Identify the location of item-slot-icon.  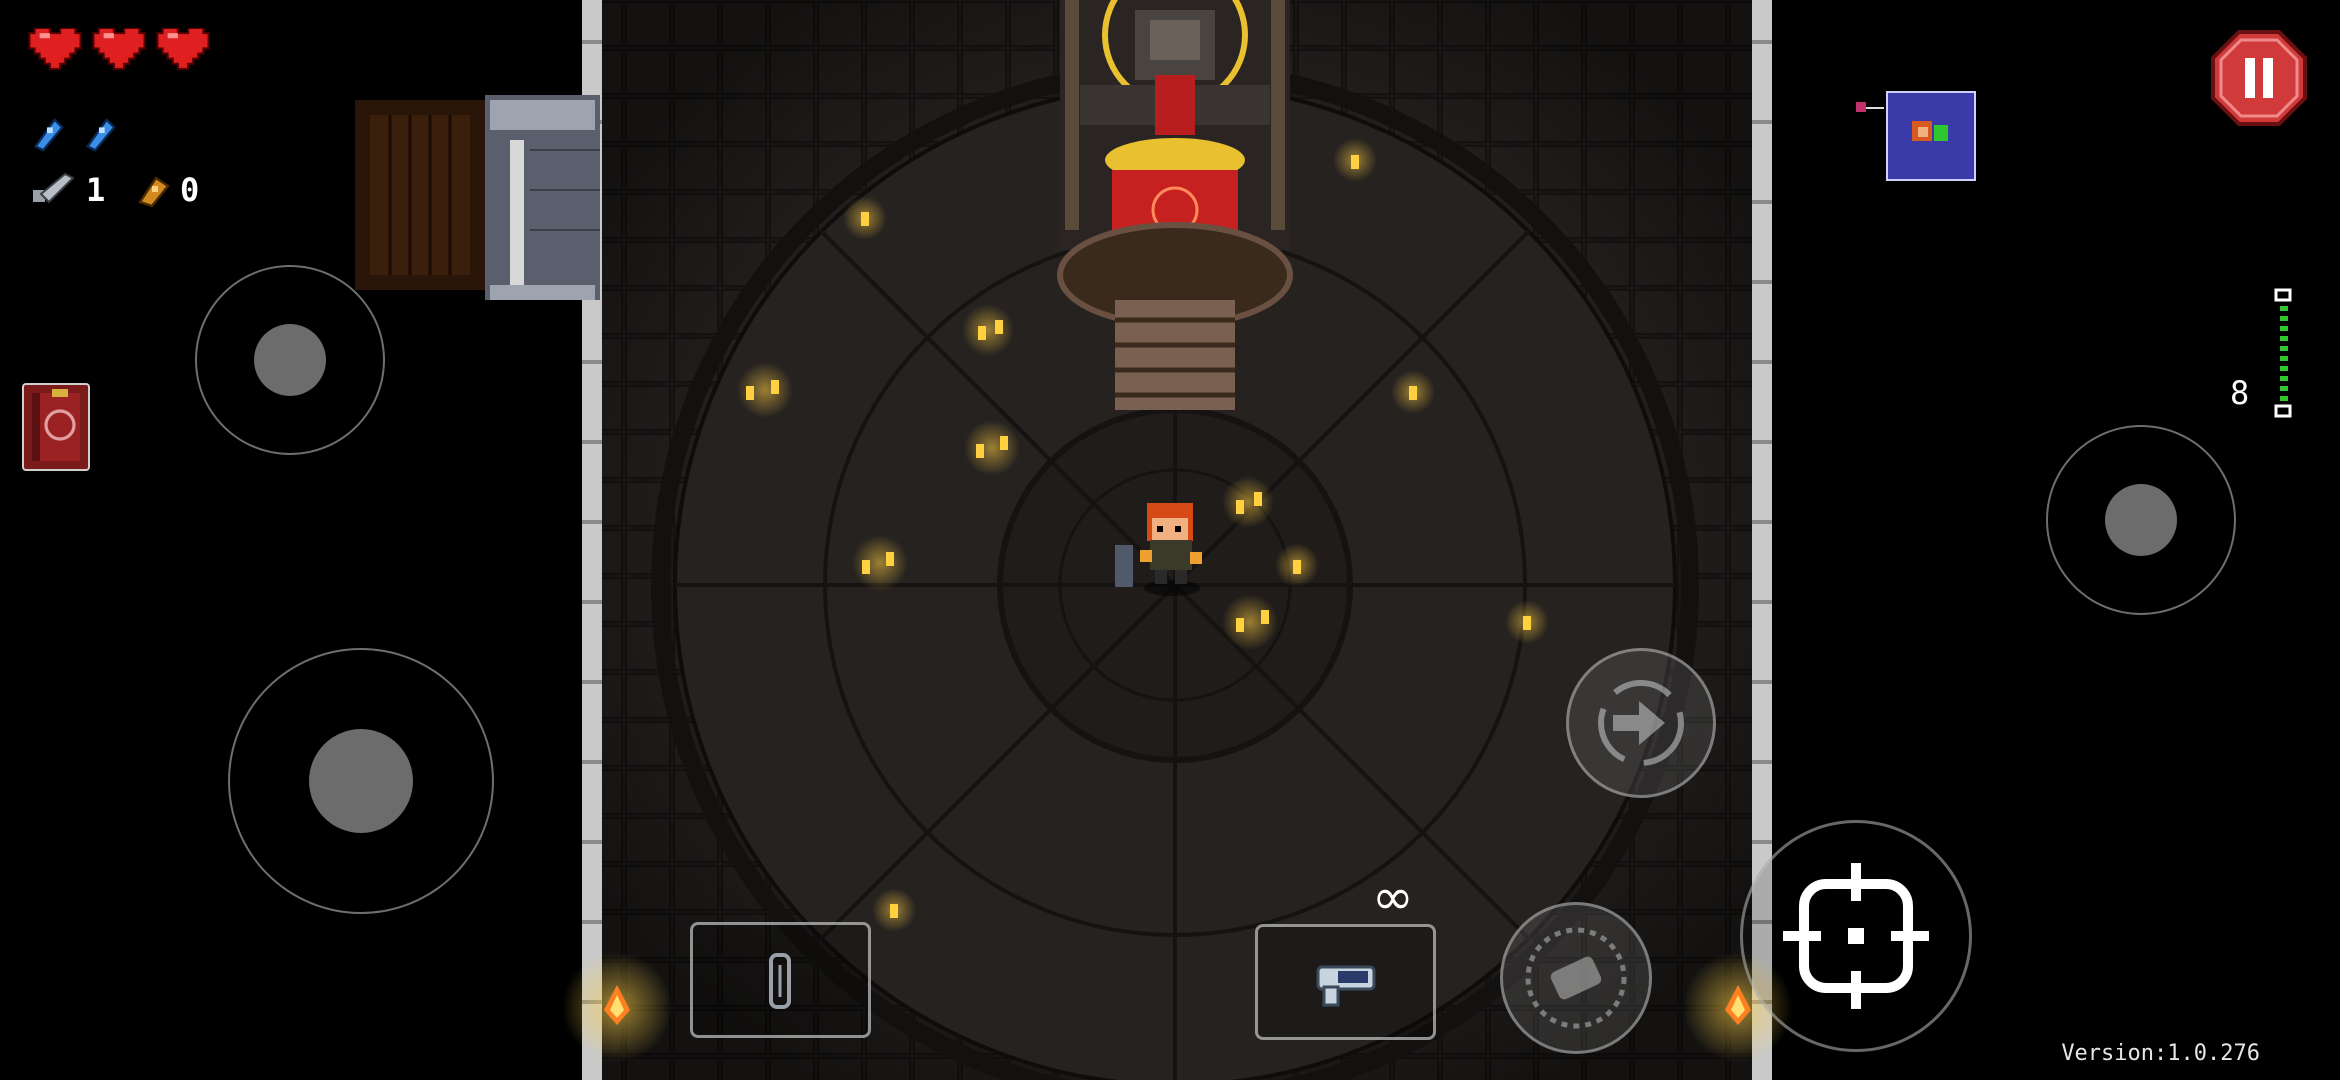
(780, 981).